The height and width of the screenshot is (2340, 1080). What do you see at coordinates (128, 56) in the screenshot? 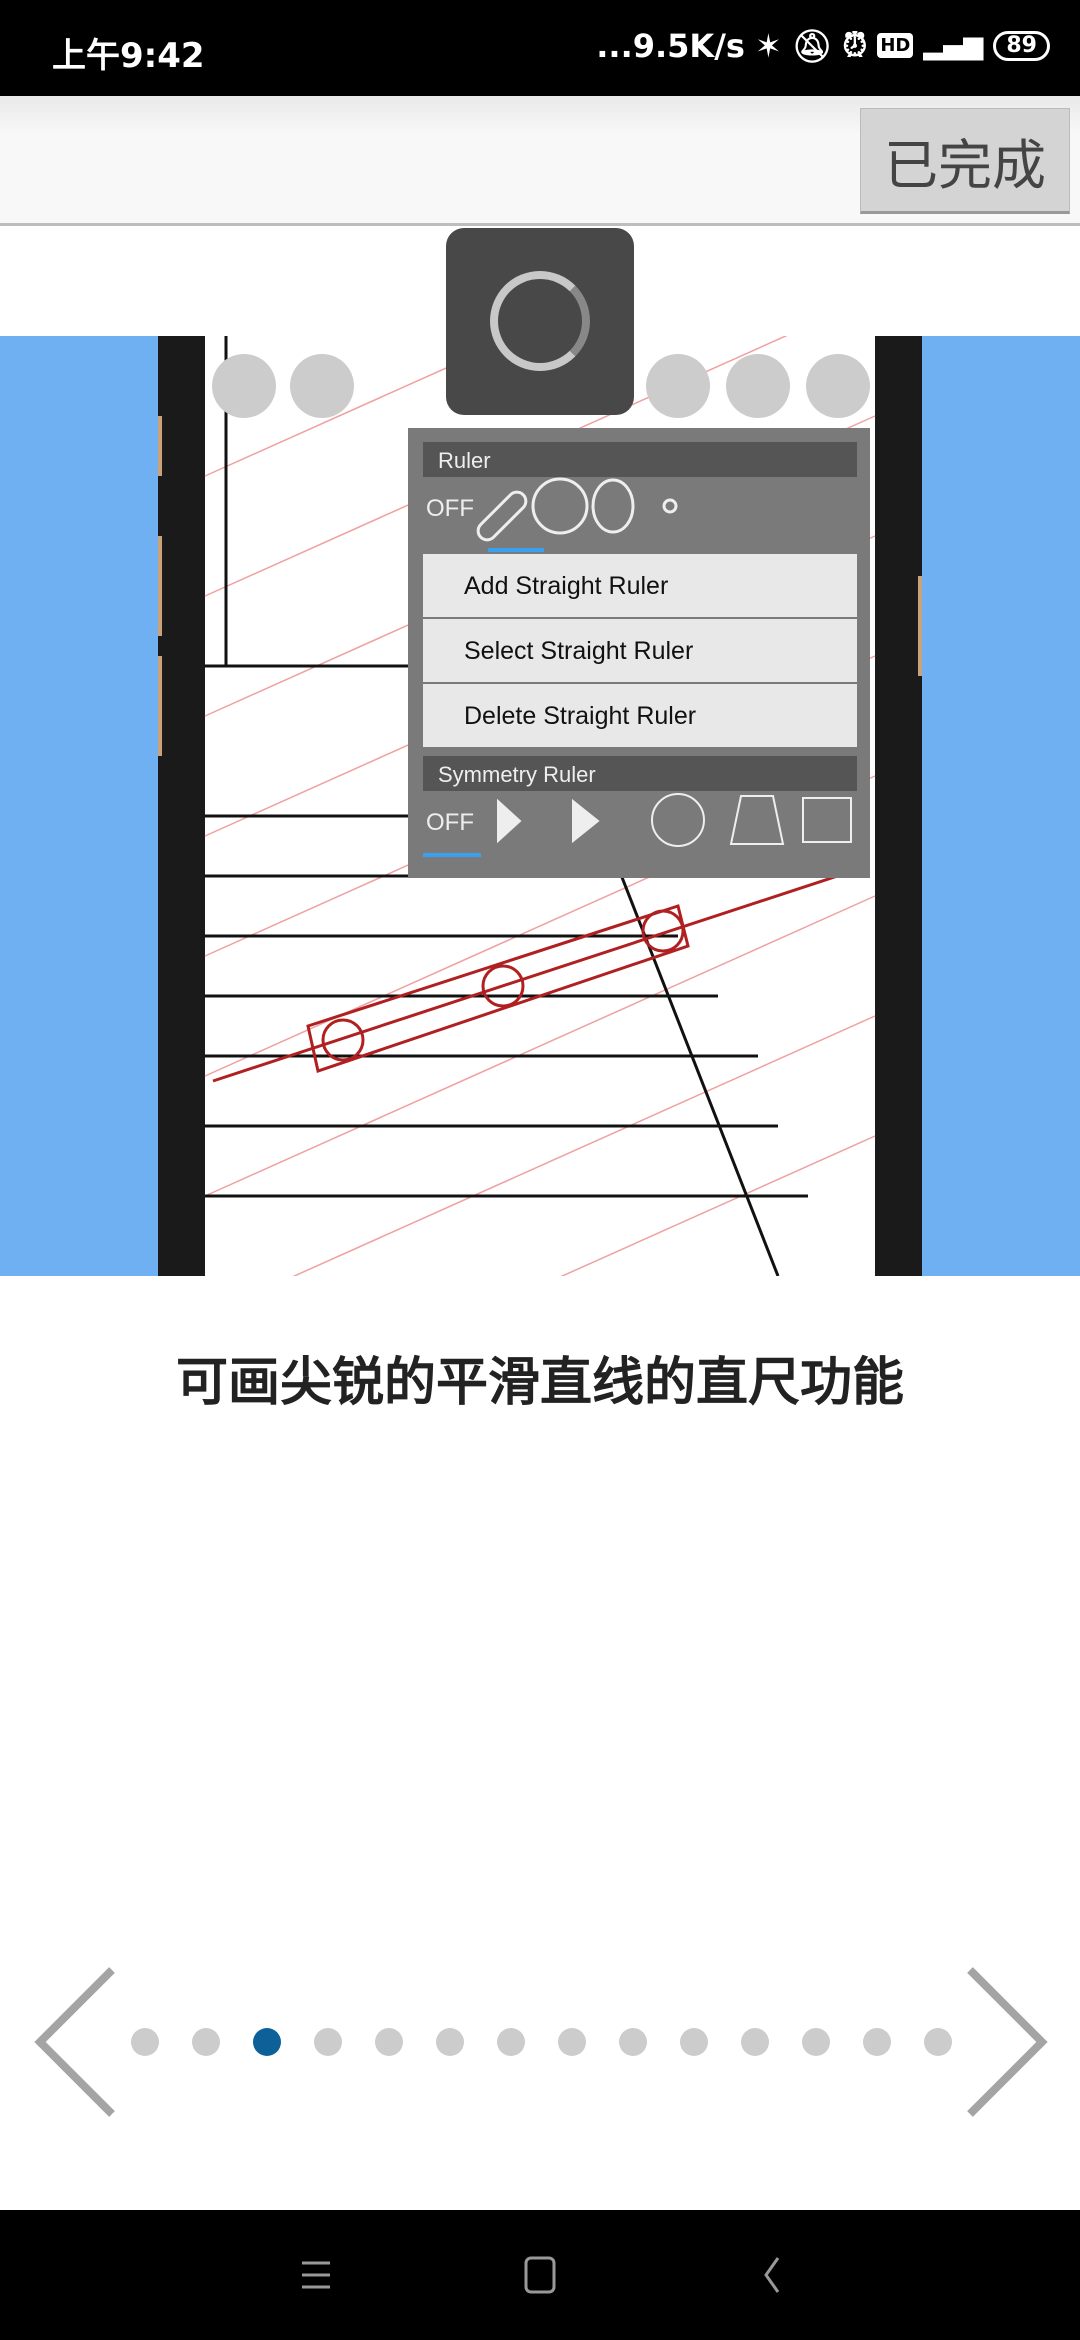
I see `status-time: 上午9:42` at bounding box center [128, 56].